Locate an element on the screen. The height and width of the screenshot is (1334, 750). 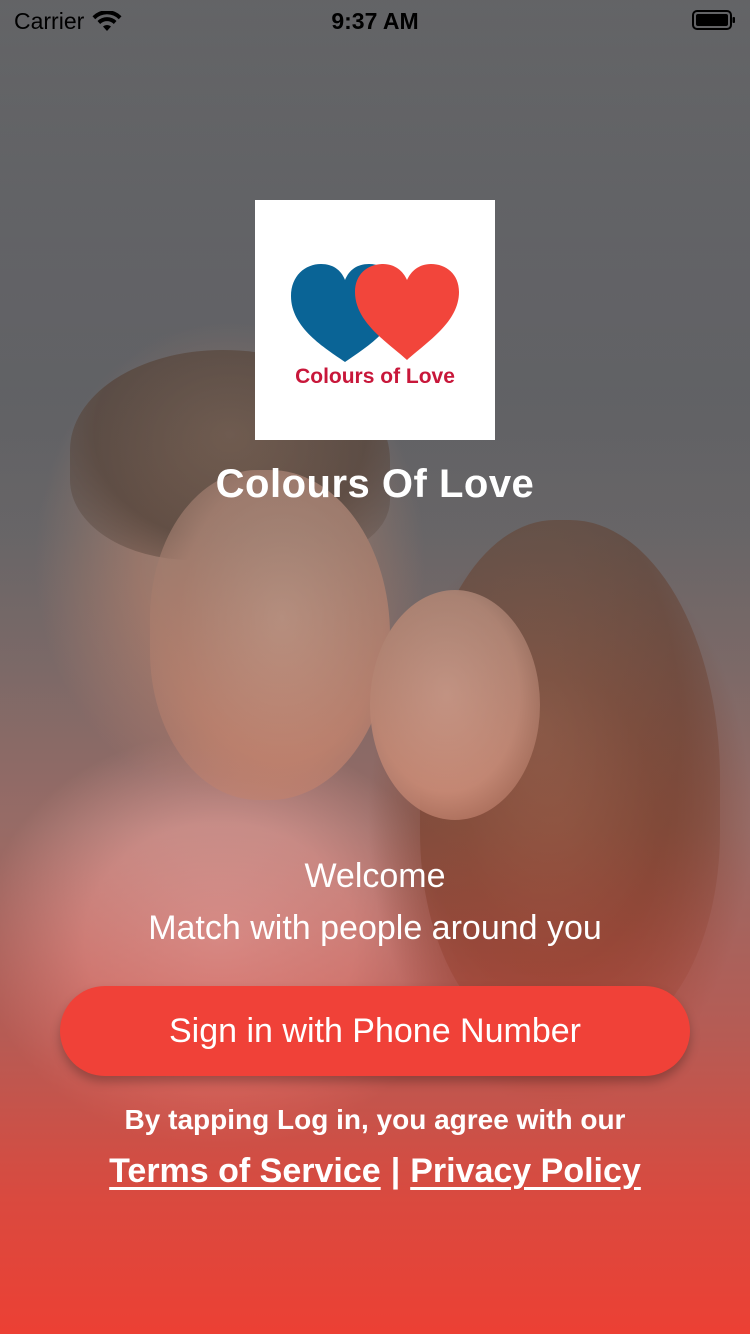
two-hearts-icon: Colours of Love is located at coordinates (375, 326).